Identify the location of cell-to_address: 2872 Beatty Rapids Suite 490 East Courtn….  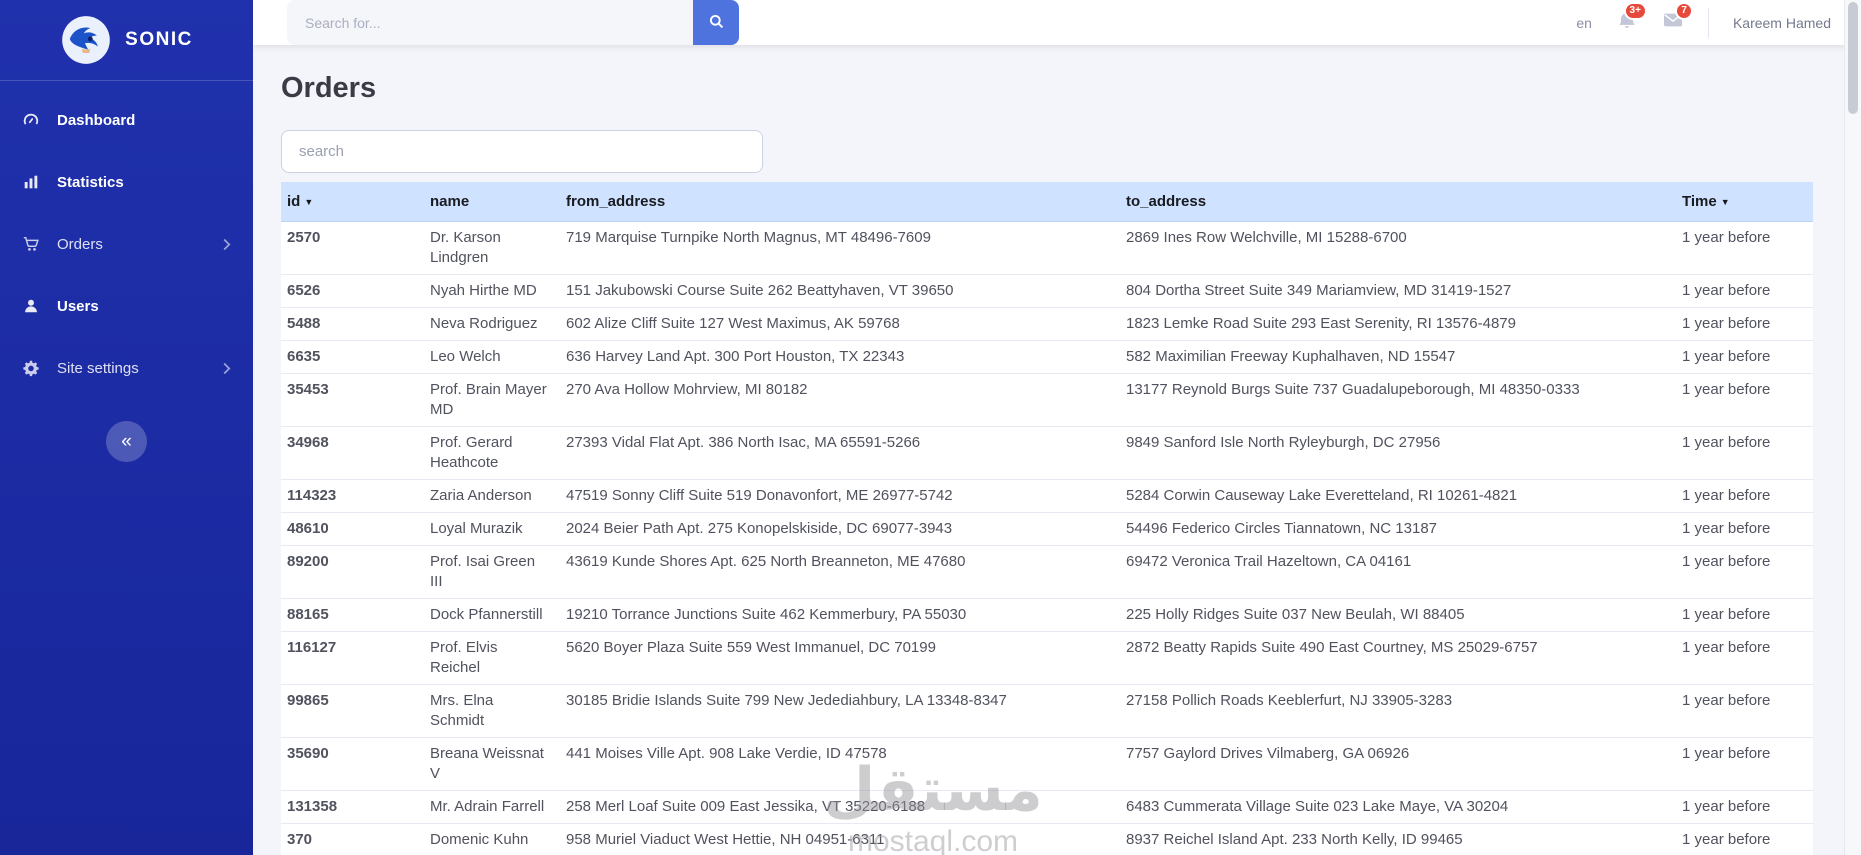
(1398, 658).